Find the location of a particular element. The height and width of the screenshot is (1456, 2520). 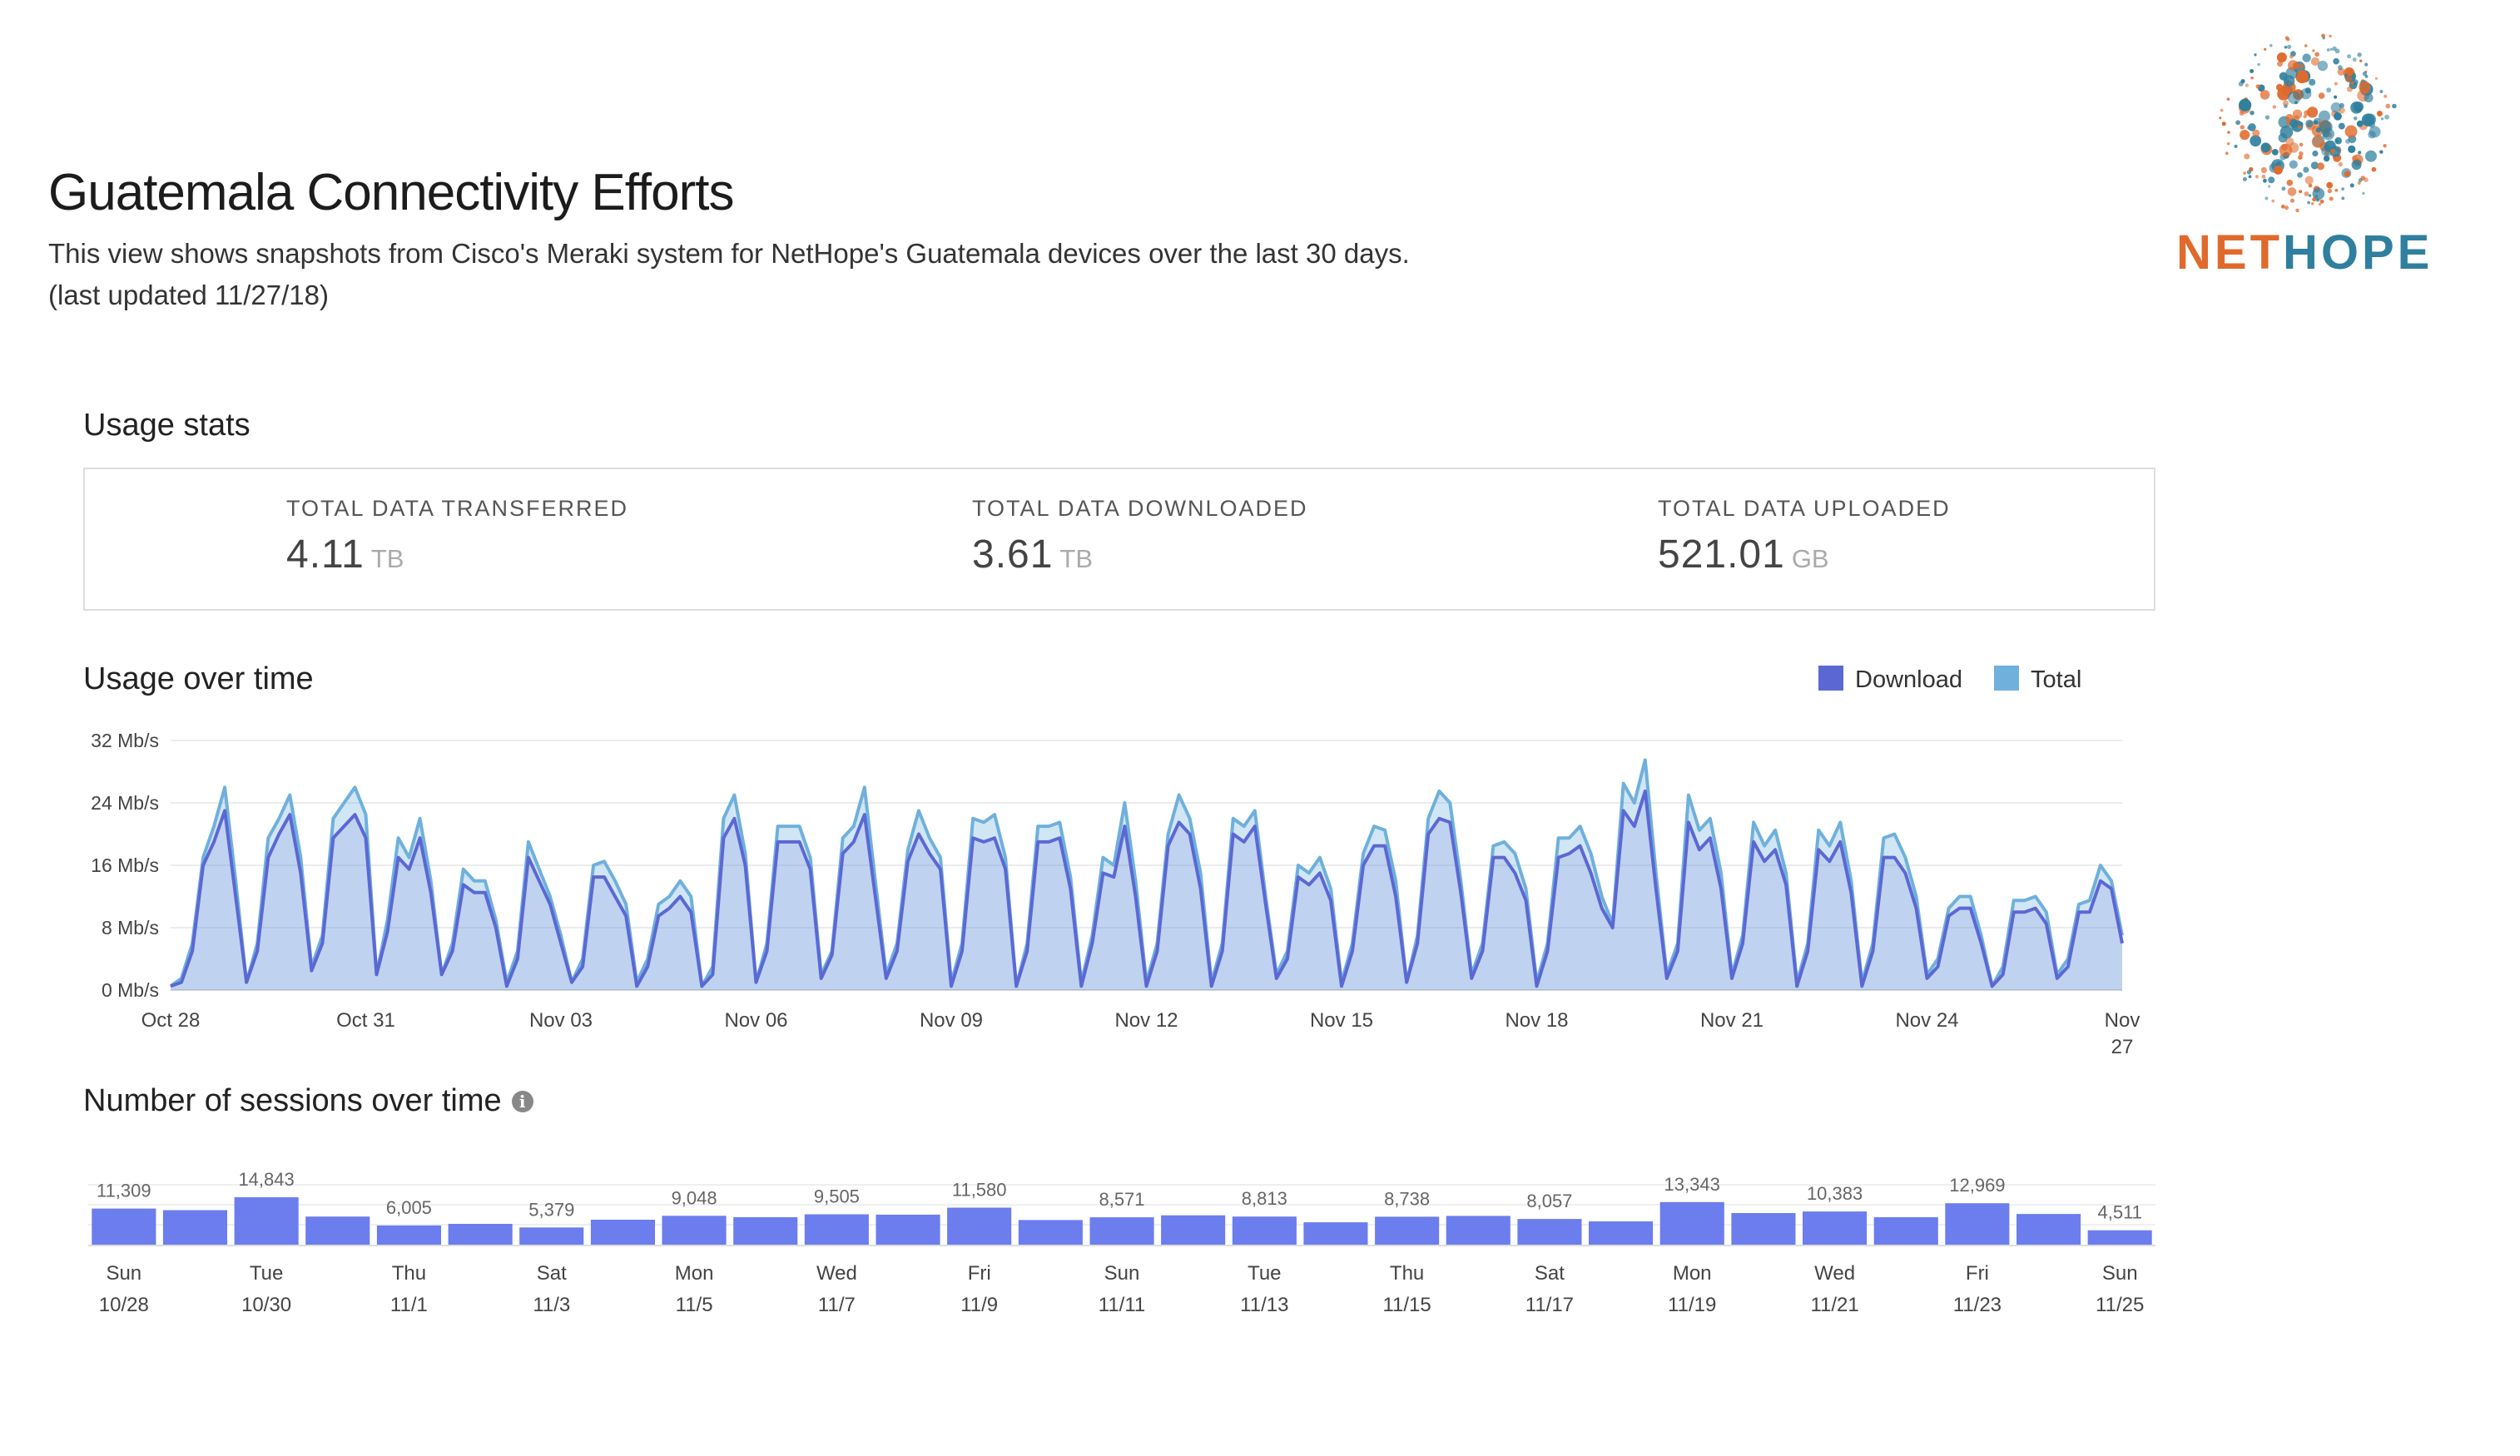

x-tick-date: 11/5 is located at coordinates (694, 1305).